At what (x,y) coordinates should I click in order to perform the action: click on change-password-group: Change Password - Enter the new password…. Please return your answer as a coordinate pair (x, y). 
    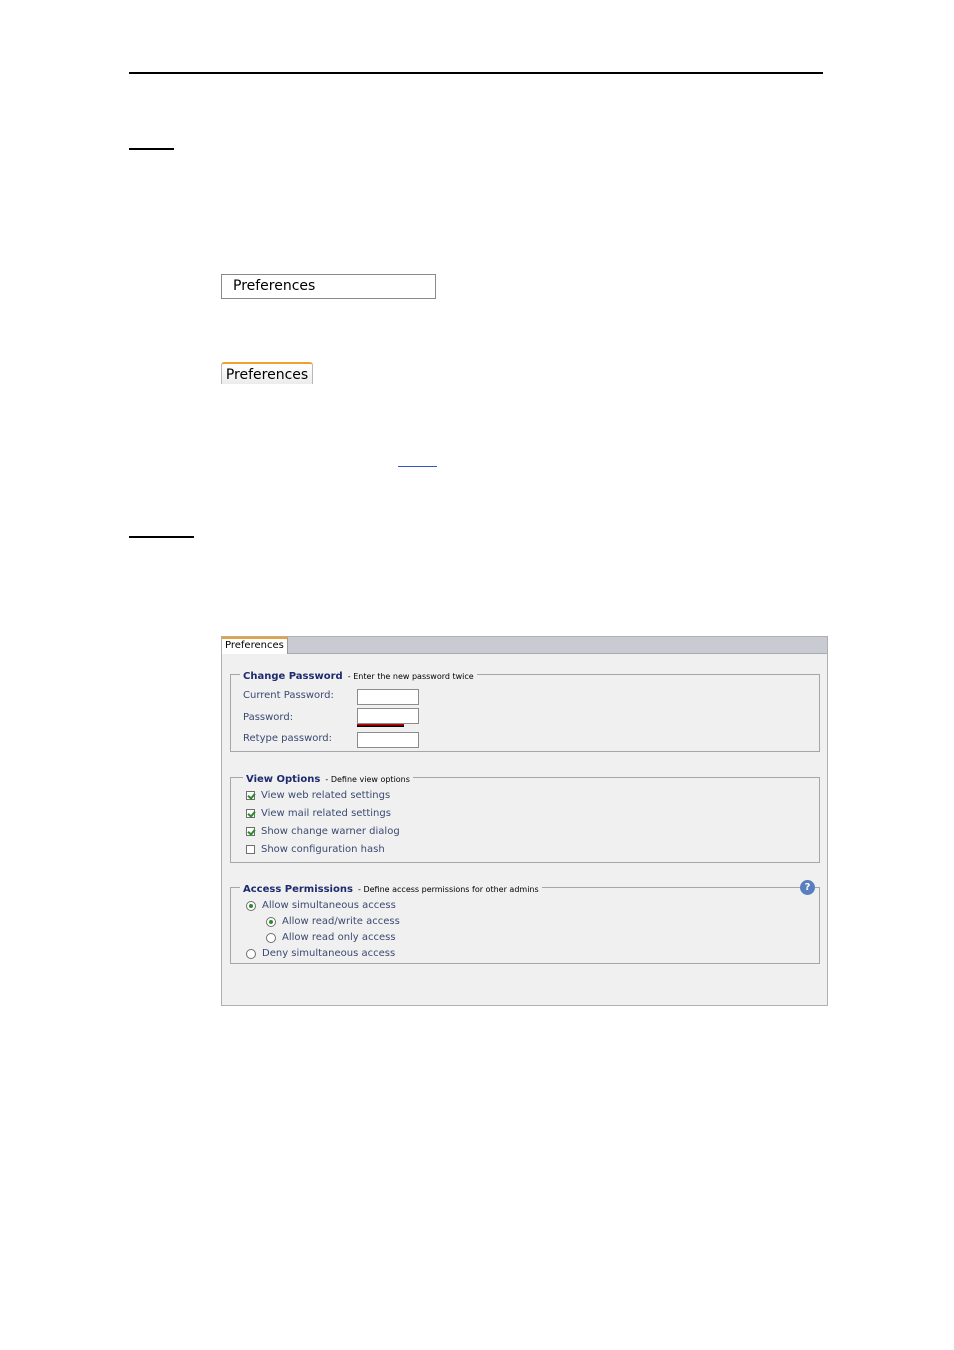
    Looking at the image, I should click on (525, 709).